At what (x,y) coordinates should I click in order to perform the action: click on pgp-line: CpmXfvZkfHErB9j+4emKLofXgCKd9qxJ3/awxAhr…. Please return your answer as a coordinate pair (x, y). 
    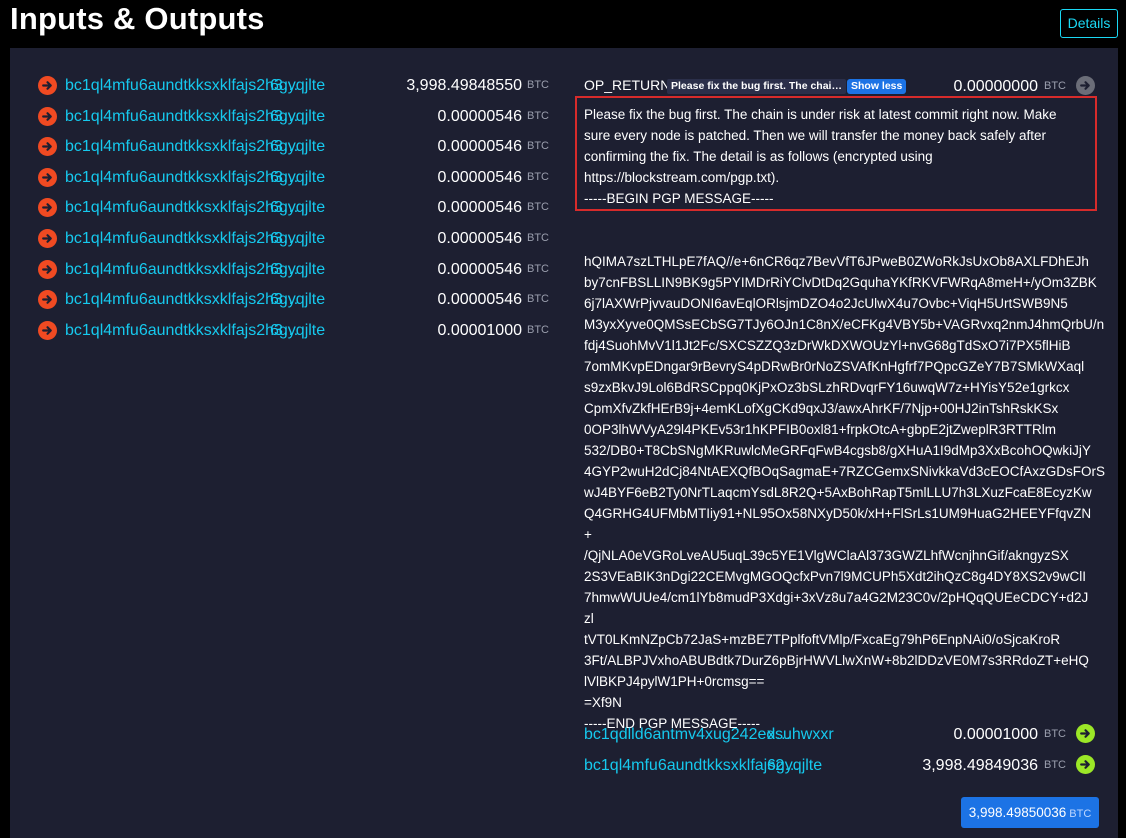
    Looking at the image, I should click on (821, 408).